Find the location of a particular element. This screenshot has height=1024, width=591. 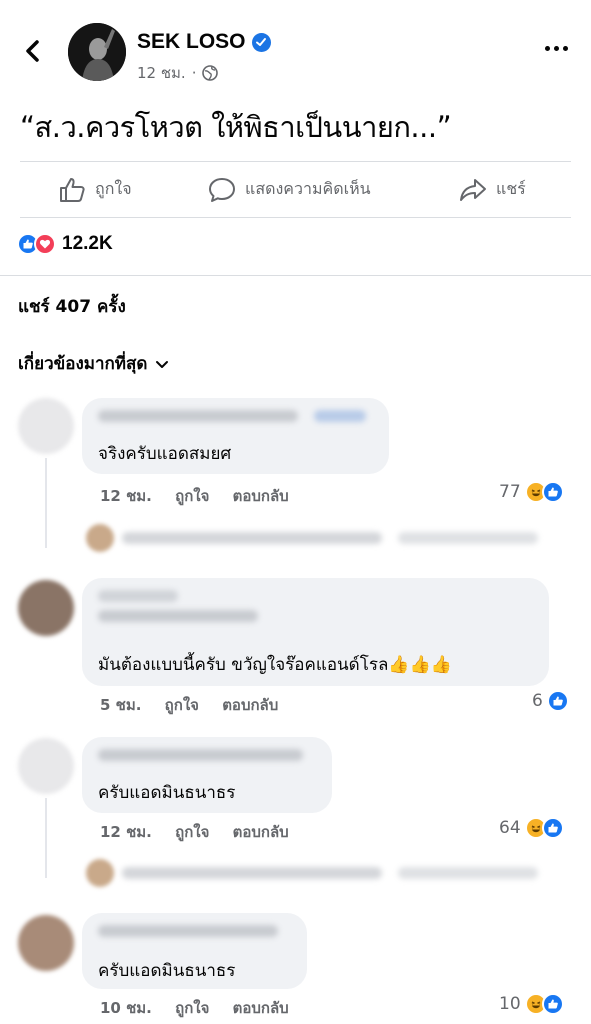

chevron-left-icon is located at coordinates (32, 51).